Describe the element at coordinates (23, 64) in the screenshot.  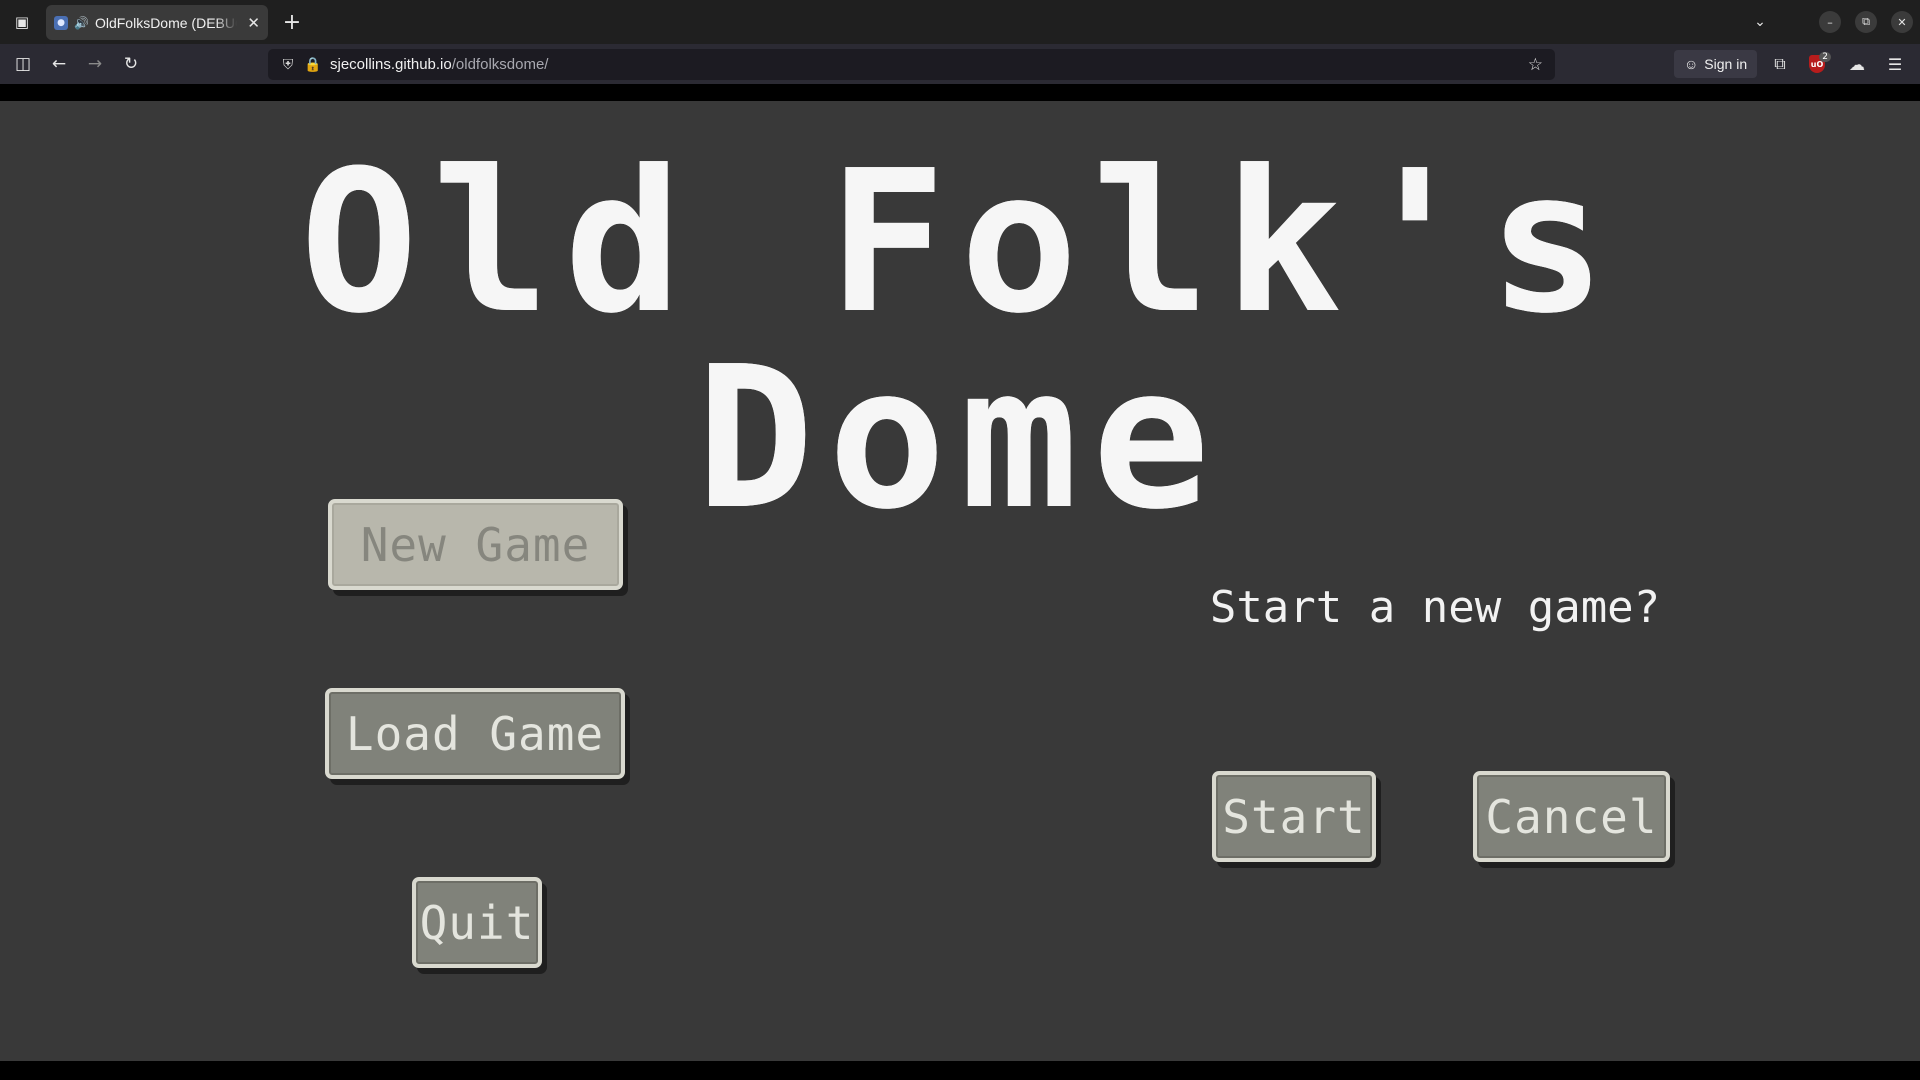
I see `sidebar-icon: ◫` at that location.